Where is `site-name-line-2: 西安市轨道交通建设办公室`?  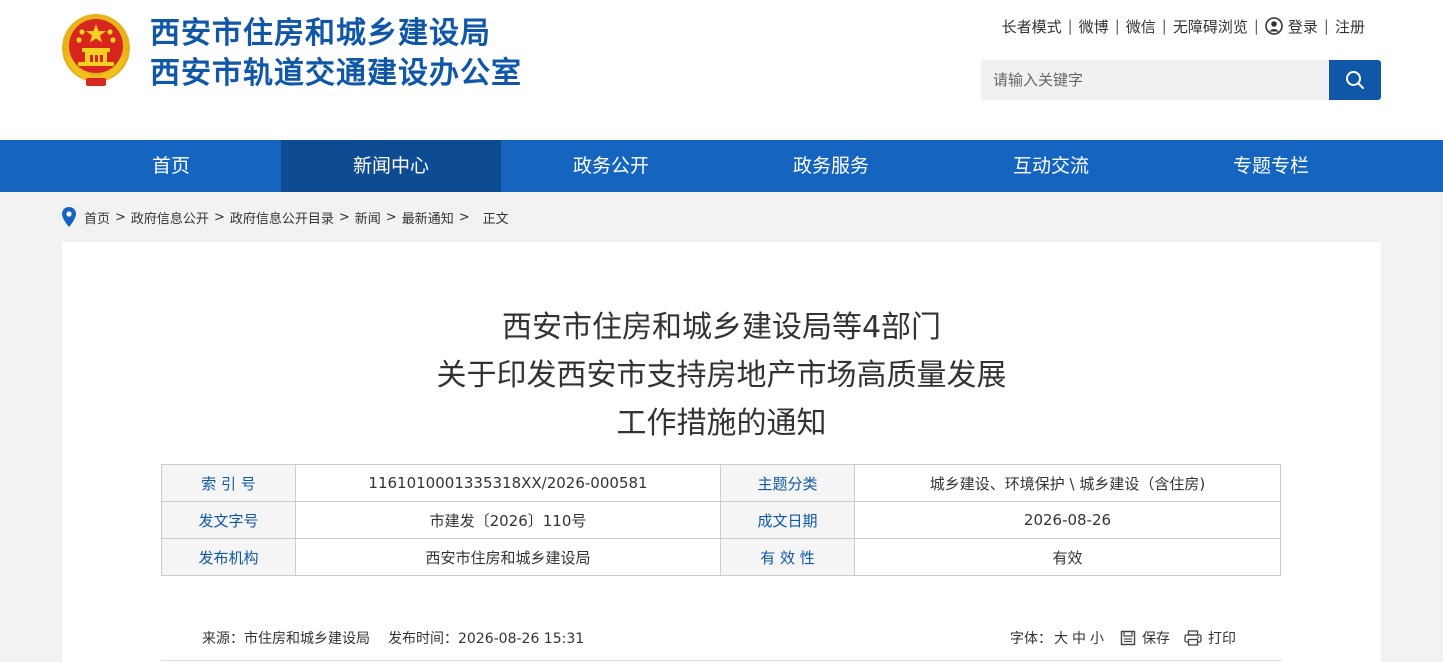 site-name-line-2: 西安市轨道交通建设办公室 is located at coordinates (336, 73).